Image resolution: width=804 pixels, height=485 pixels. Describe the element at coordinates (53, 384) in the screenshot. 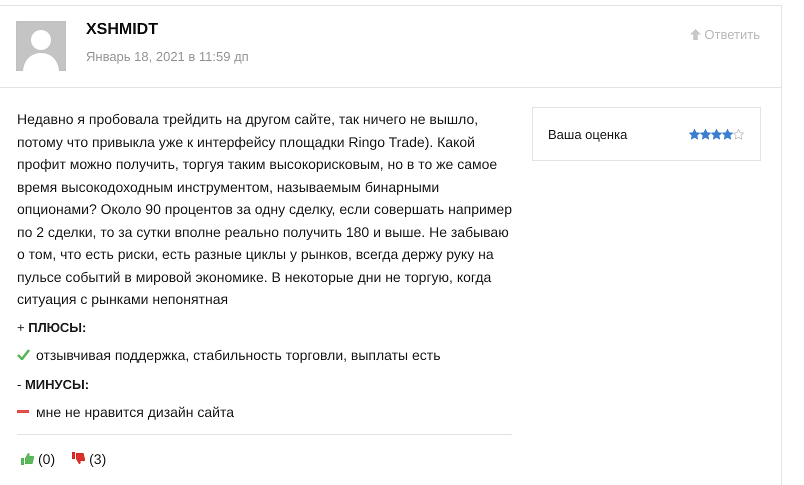

I see `section-heading: - МИНУСЫ:` at that location.